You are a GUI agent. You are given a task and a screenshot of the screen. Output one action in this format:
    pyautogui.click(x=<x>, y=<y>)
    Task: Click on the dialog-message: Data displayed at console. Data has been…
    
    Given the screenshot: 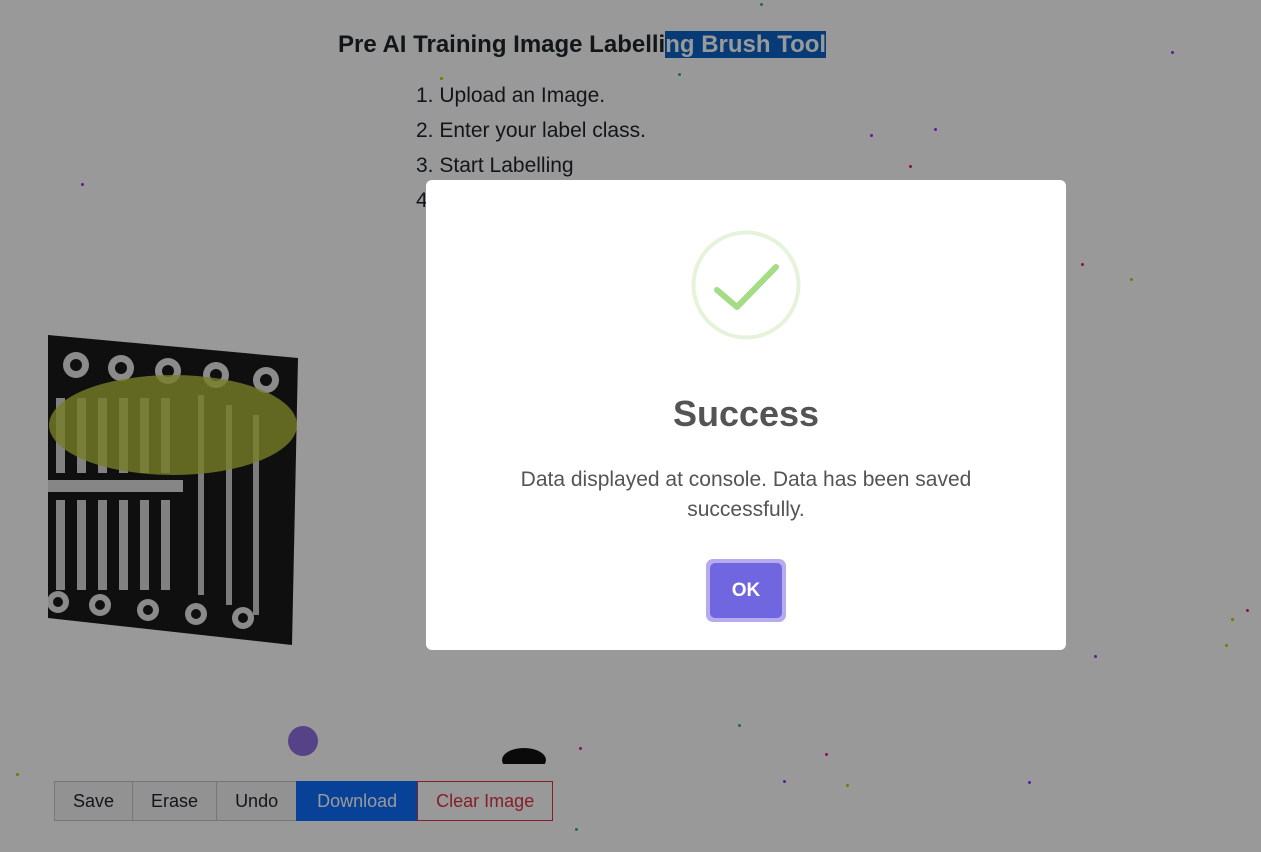 What is the action you would take?
    pyautogui.click(x=746, y=494)
    